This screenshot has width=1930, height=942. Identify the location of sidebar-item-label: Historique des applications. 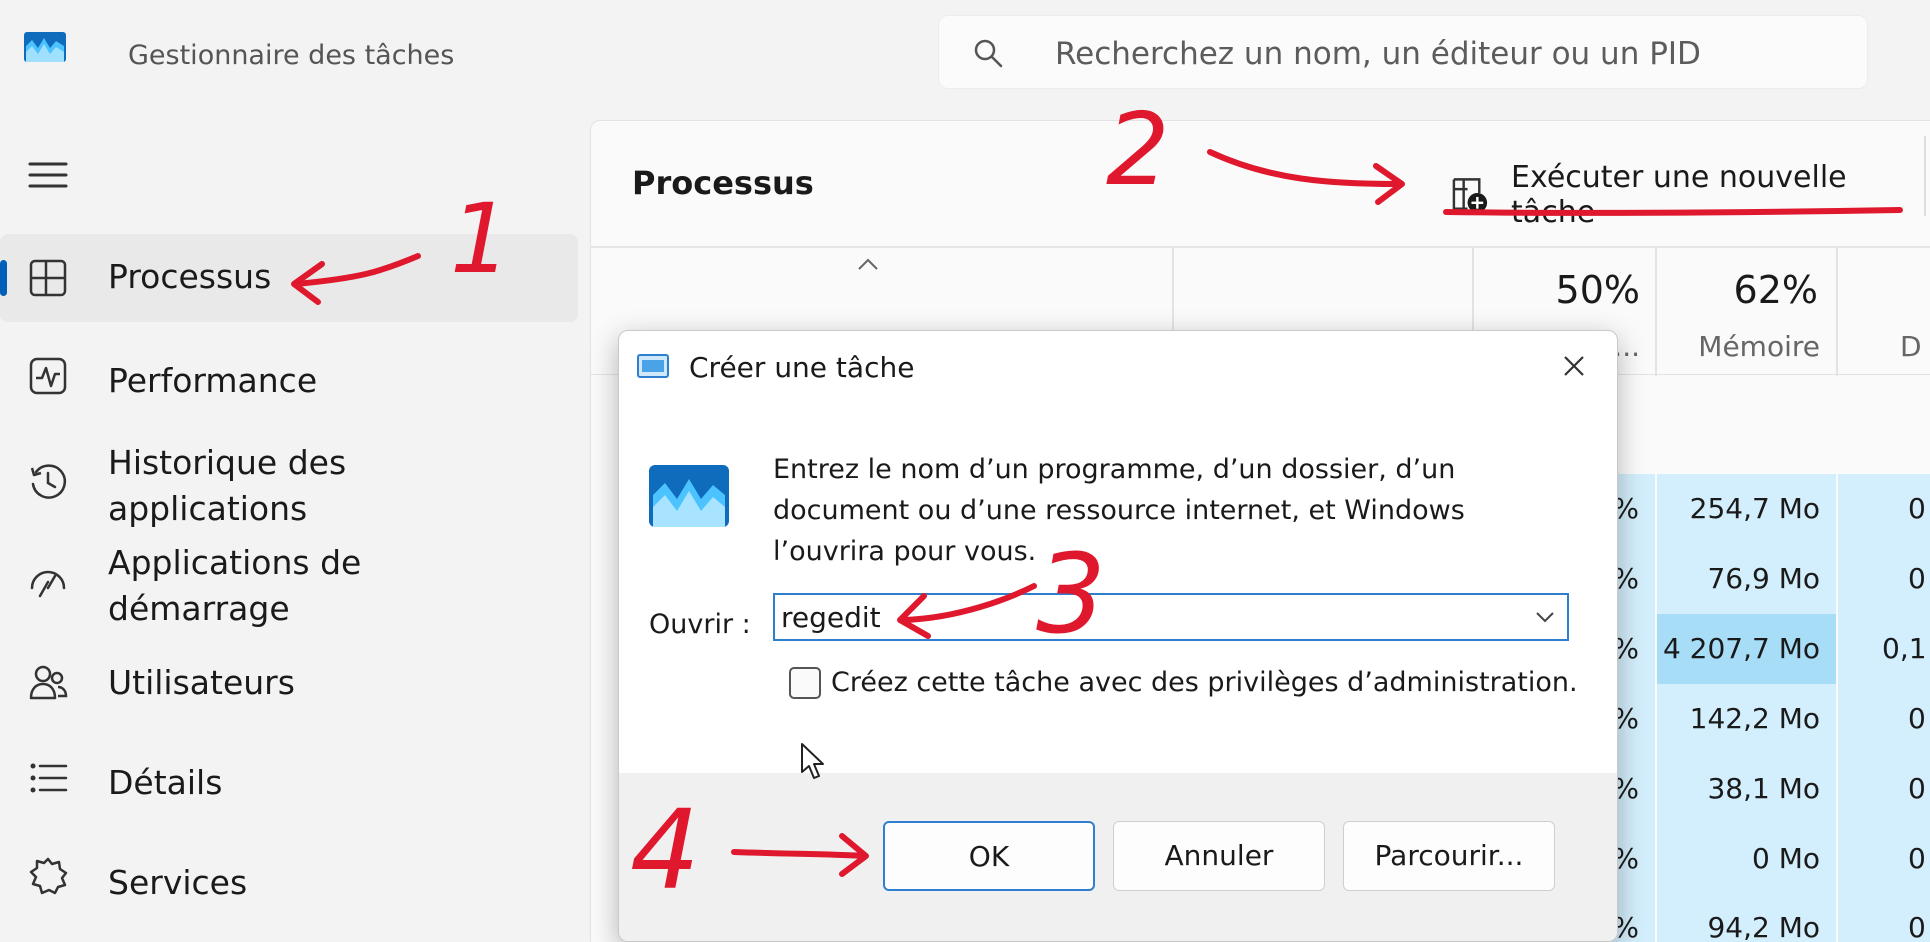
(227, 485).